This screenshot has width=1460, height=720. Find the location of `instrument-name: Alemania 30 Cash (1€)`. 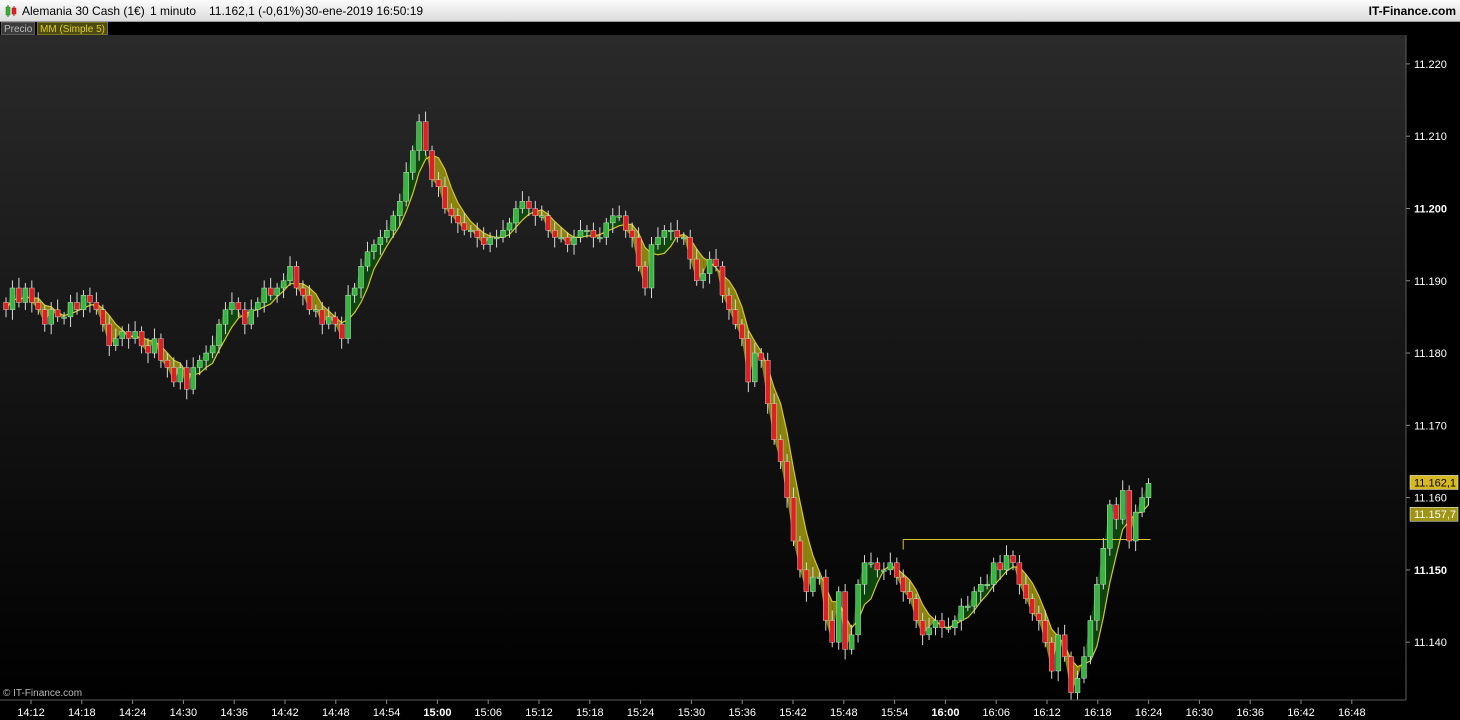

instrument-name: Alemania 30 Cash (1€) is located at coordinates (83, 11).